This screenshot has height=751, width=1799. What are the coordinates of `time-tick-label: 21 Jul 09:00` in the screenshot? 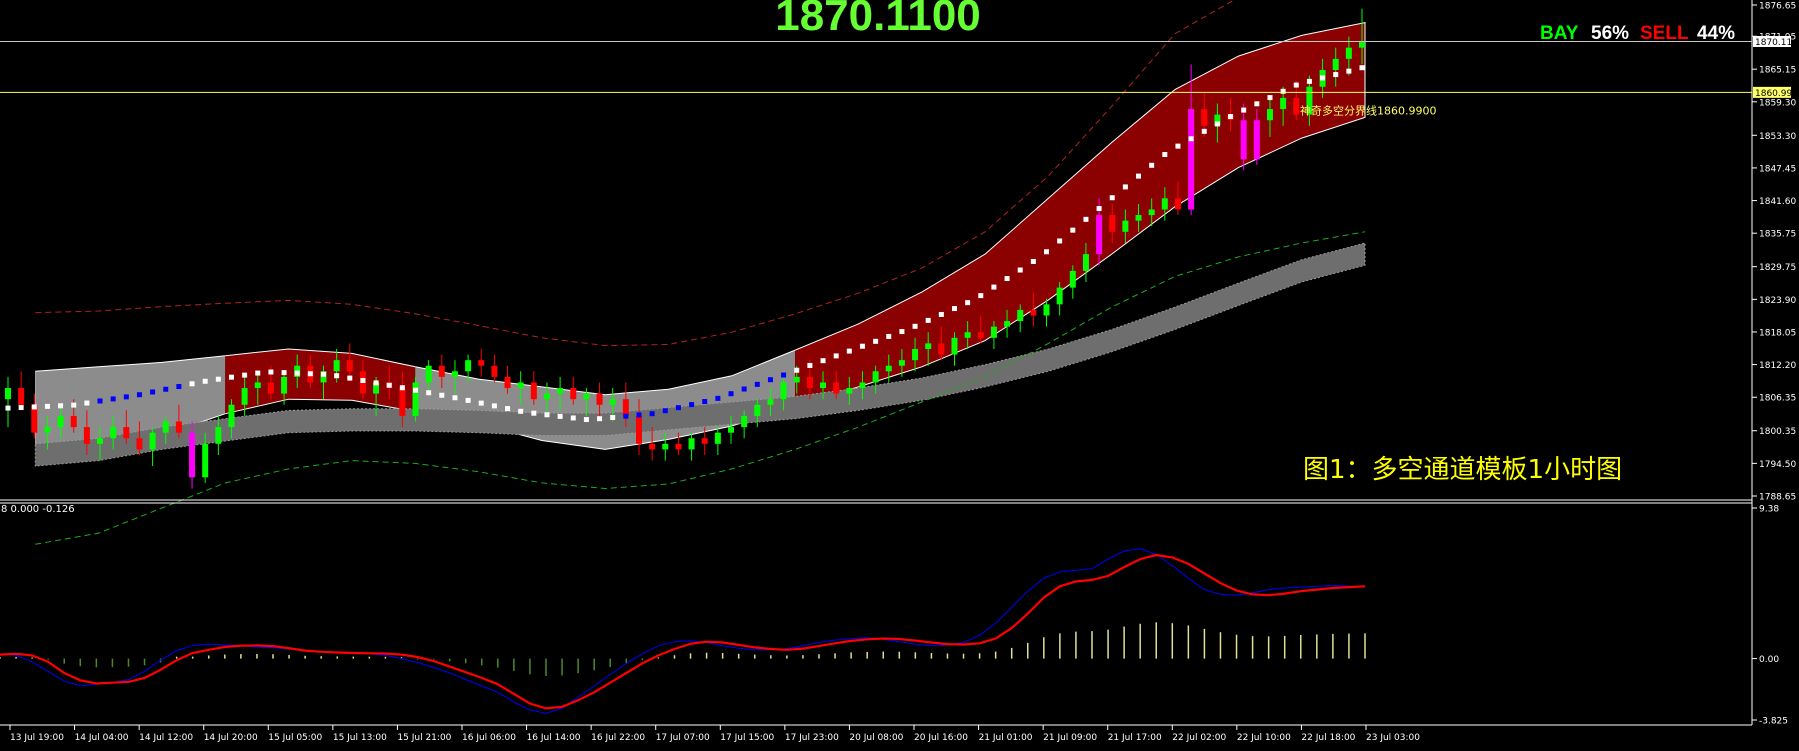 It's located at (1070, 738).